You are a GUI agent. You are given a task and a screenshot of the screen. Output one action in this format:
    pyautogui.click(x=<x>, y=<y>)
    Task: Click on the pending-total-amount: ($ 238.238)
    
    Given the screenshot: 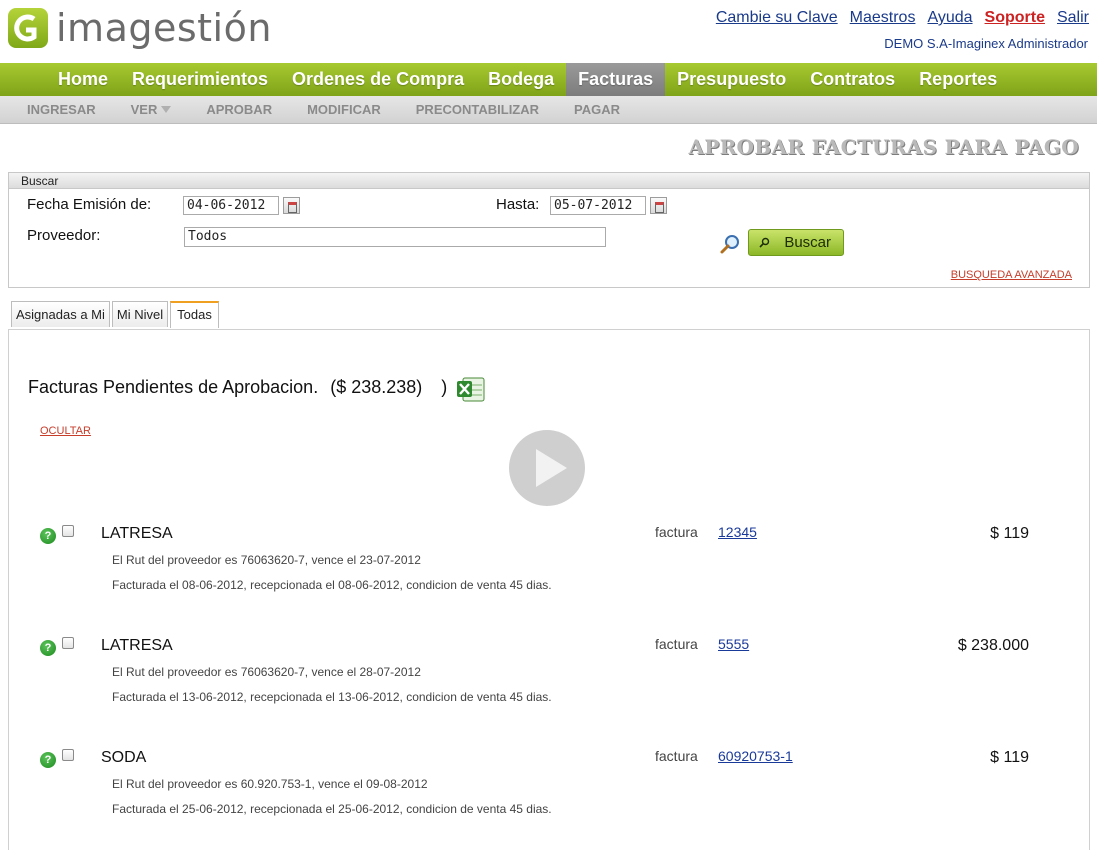 What is the action you would take?
    pyautogui.click(x=376, y=387)
    